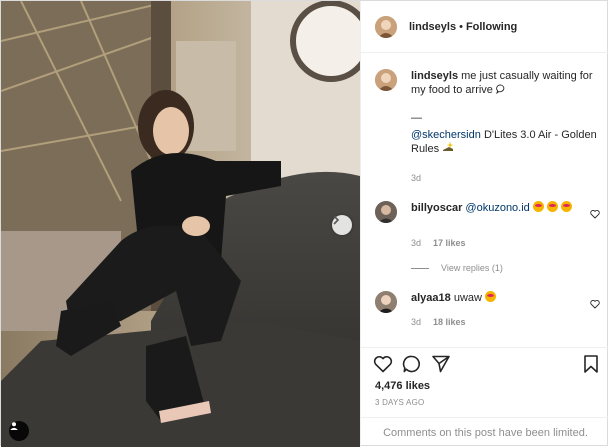 This screenshot has height=447, width=608. What do you see at coordinates (484, 382) in the screenshot?
I see `action-bar: 4,476 likes 3 DAYS AGO` at bounding box center [484, 382].